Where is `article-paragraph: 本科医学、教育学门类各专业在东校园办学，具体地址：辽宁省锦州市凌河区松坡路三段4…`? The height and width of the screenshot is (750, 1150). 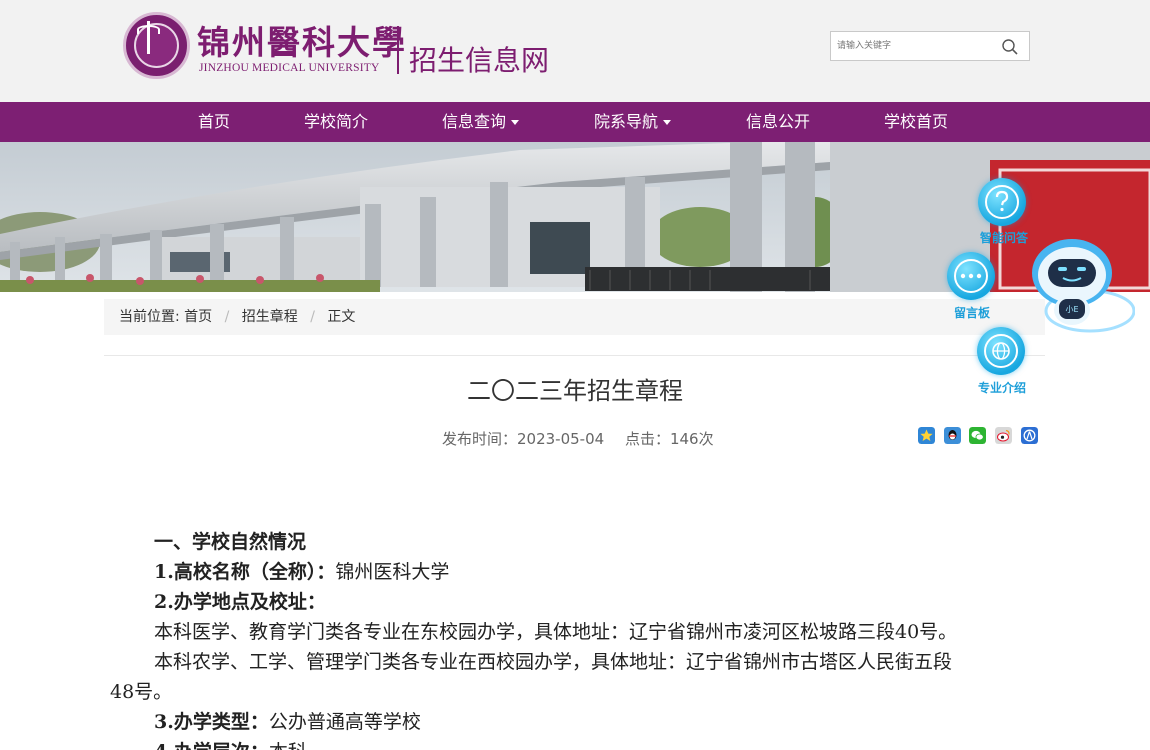
article-paragraph: 本科医学、教育学门类各专业在东校园办学，具体地址：辽宁省锦州市凌河区松坡路三段4… is located at coordinates (556, 632).